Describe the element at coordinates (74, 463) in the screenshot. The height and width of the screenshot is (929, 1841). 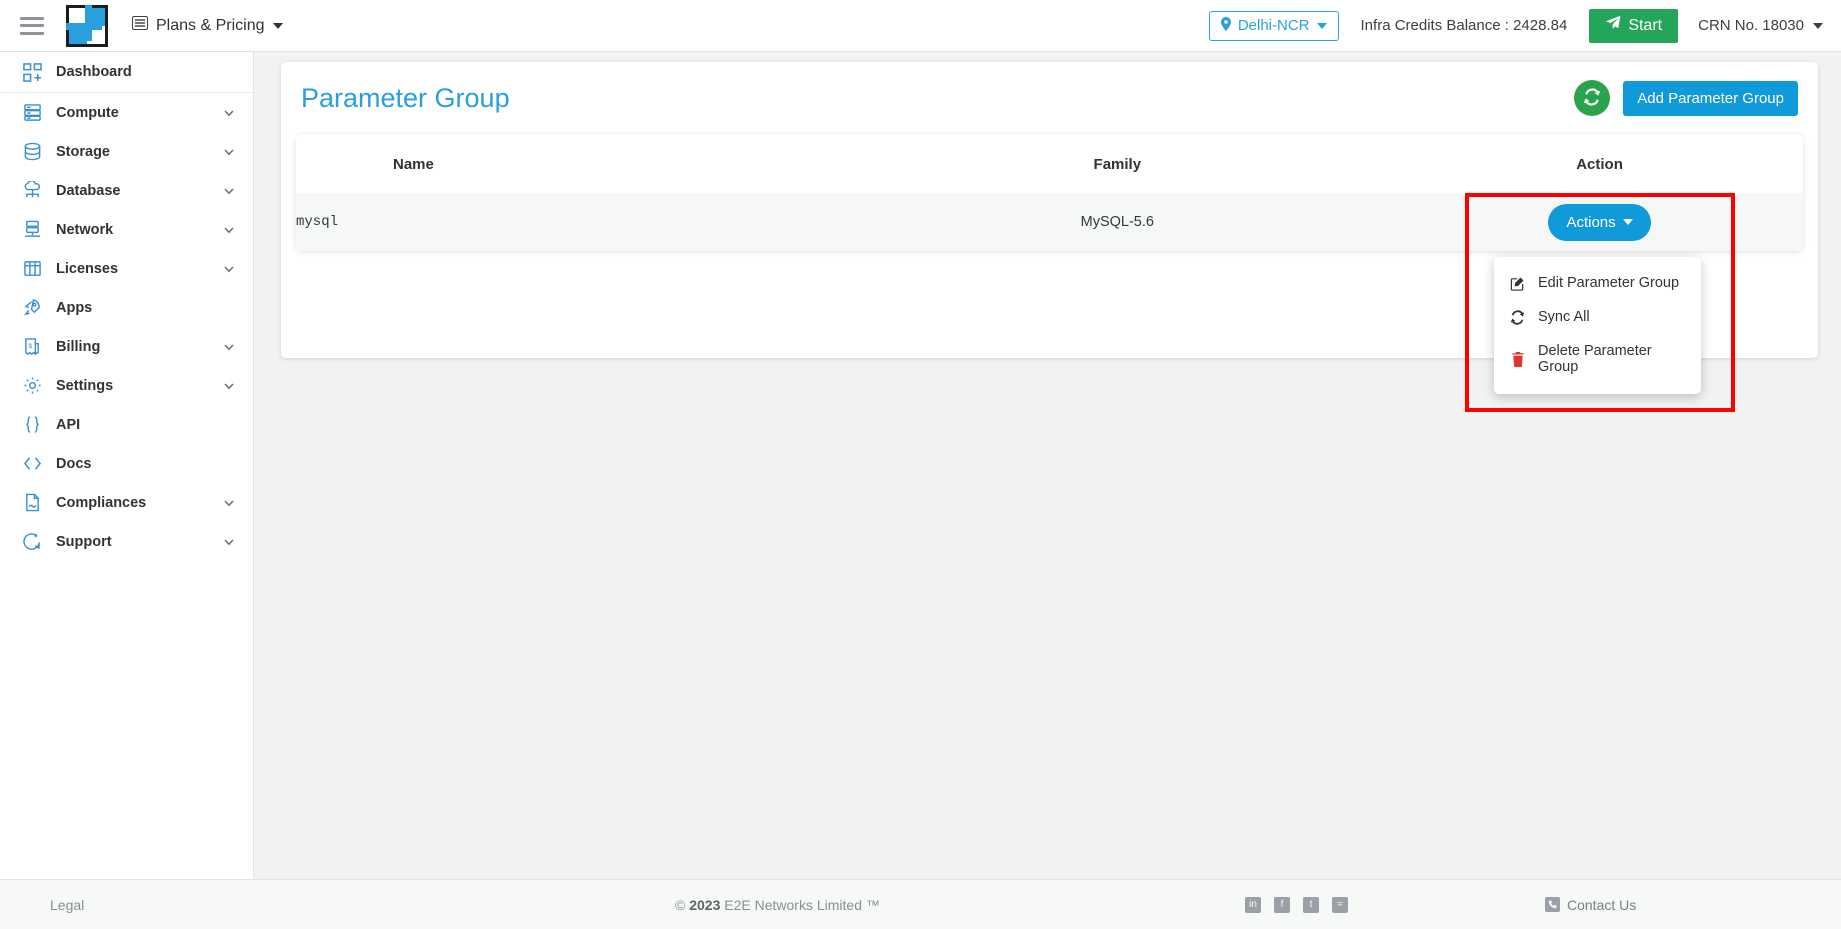
I see `sidebar-item-label: Docs` at that location.